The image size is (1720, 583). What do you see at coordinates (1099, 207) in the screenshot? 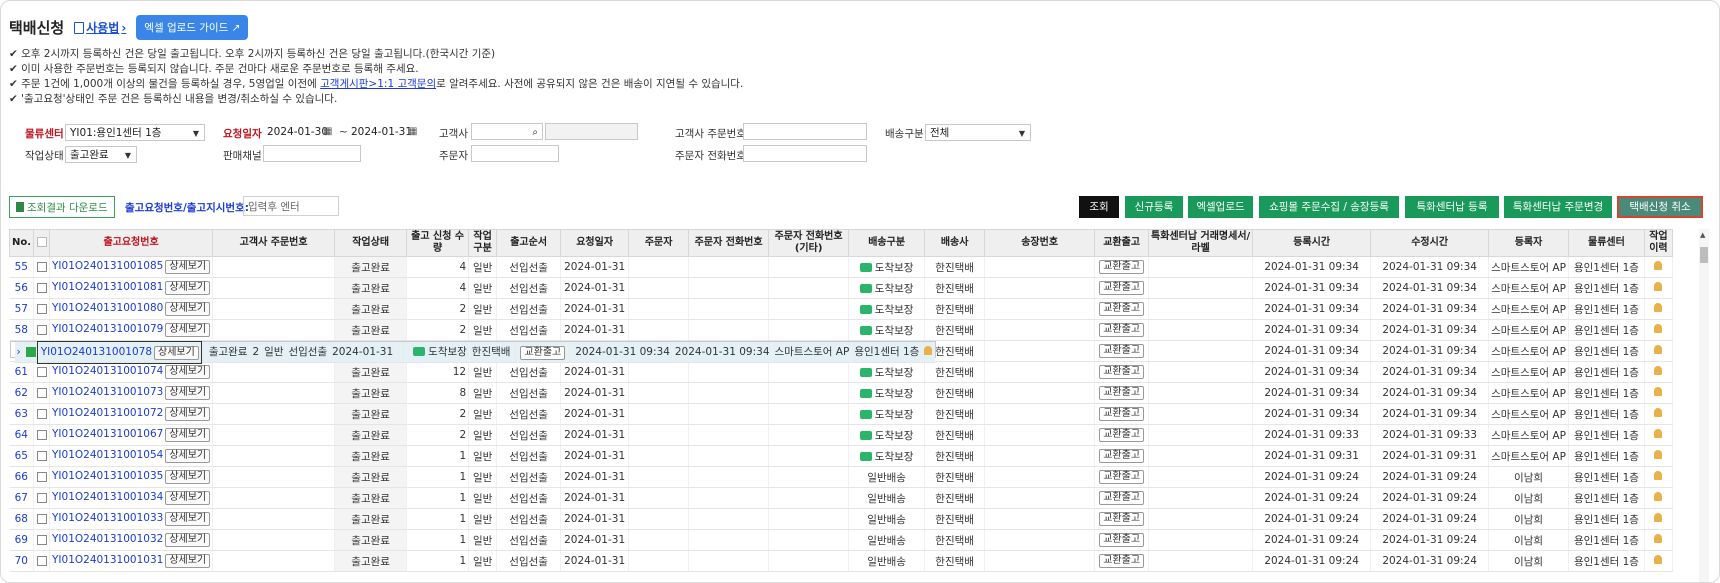
I see `search-button: 조회` at bounding box center [1099, 207].